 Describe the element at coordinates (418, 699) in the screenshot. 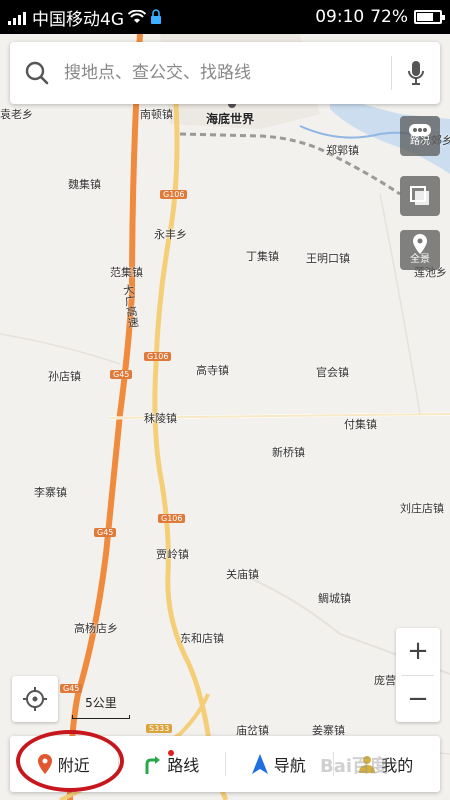

I see `zoom-out-button: −` at that location.